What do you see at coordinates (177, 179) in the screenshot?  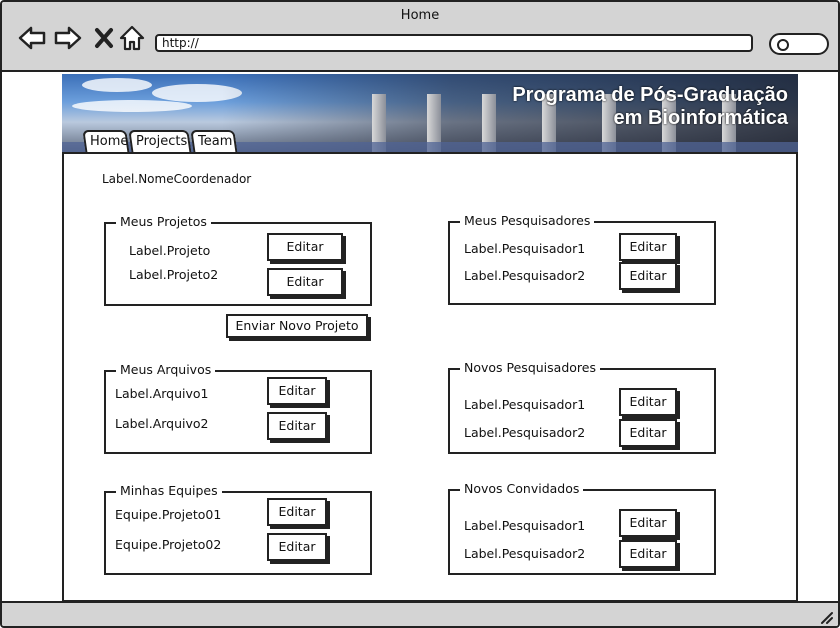 I see `coordinator-label: Label.NomeCoordenador` at bounding box center [177, 179].